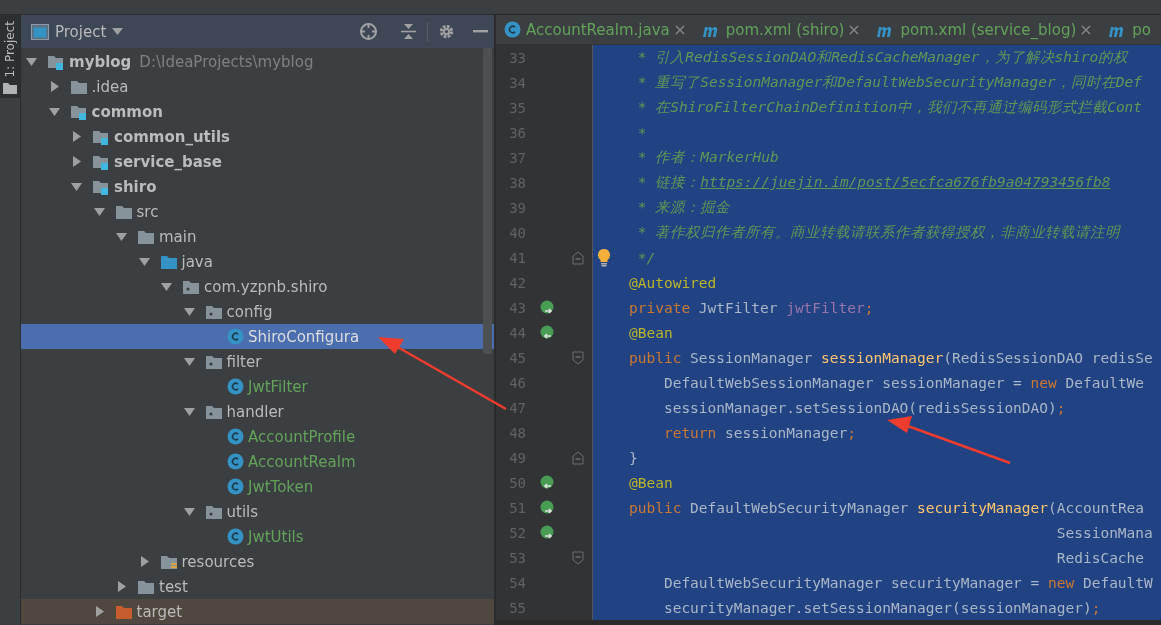 Image resolution: width=1161 pixels, height=625 pixels. I want to click on tree-item: AccountRealm, so click(257, 461).